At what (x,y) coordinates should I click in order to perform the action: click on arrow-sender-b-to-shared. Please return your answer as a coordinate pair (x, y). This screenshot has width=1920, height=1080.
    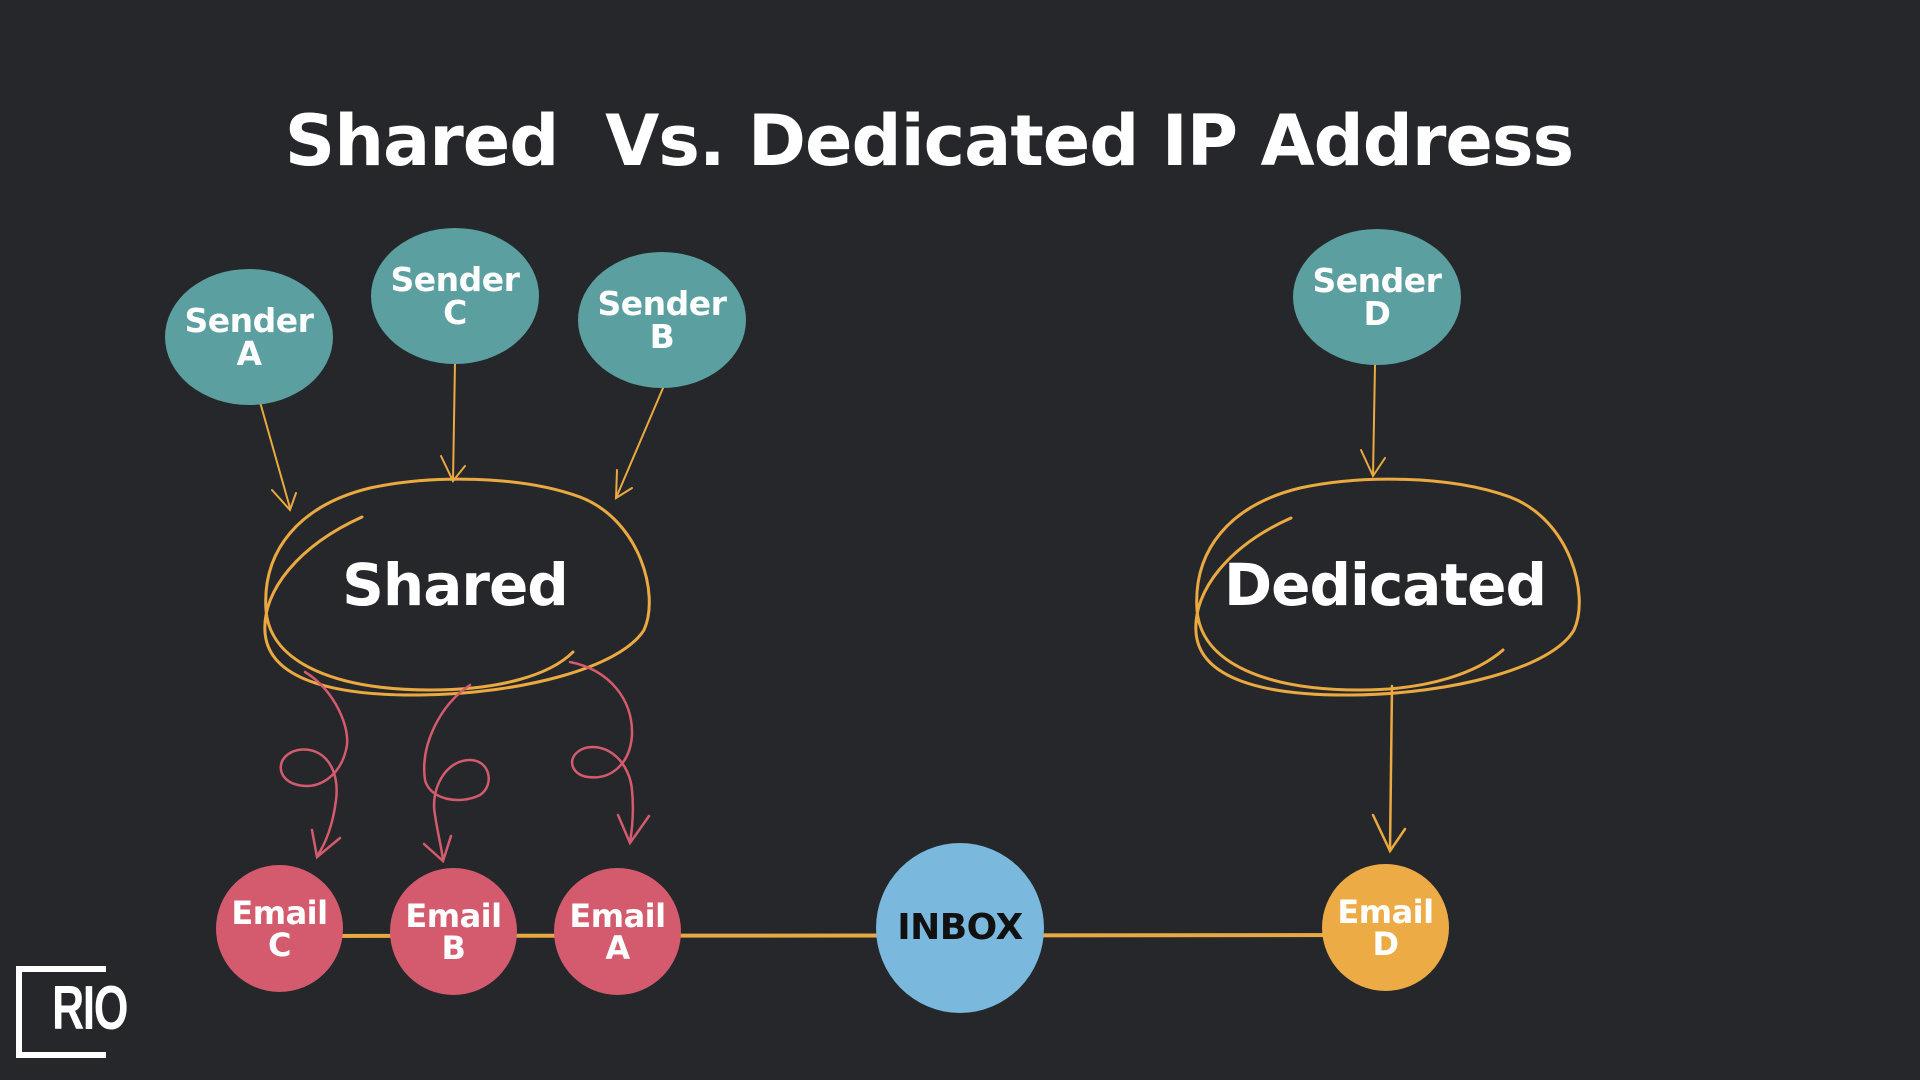
    Looking at the image, I should click on (639, 443).